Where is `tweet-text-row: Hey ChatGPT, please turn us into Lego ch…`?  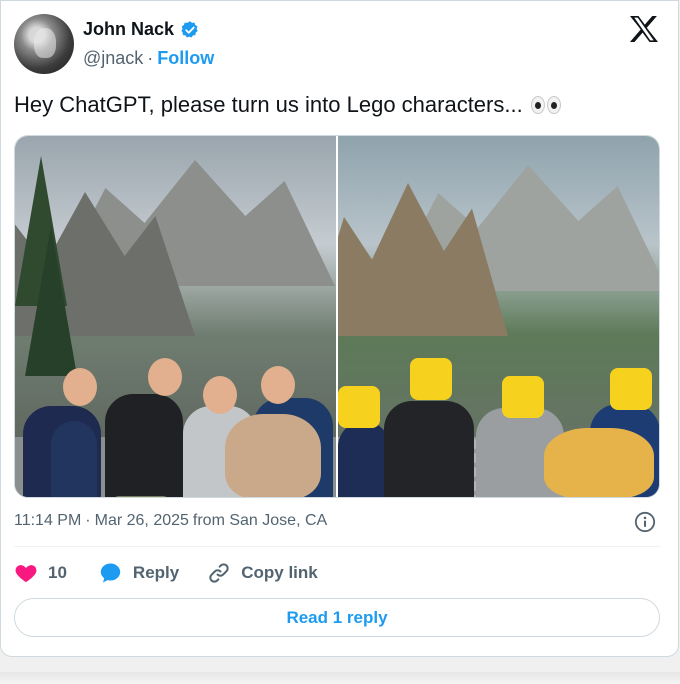
tweet-text-row: Hey ChatGPT, please turn us into Lego ch… is located at coordinates (287, 105).